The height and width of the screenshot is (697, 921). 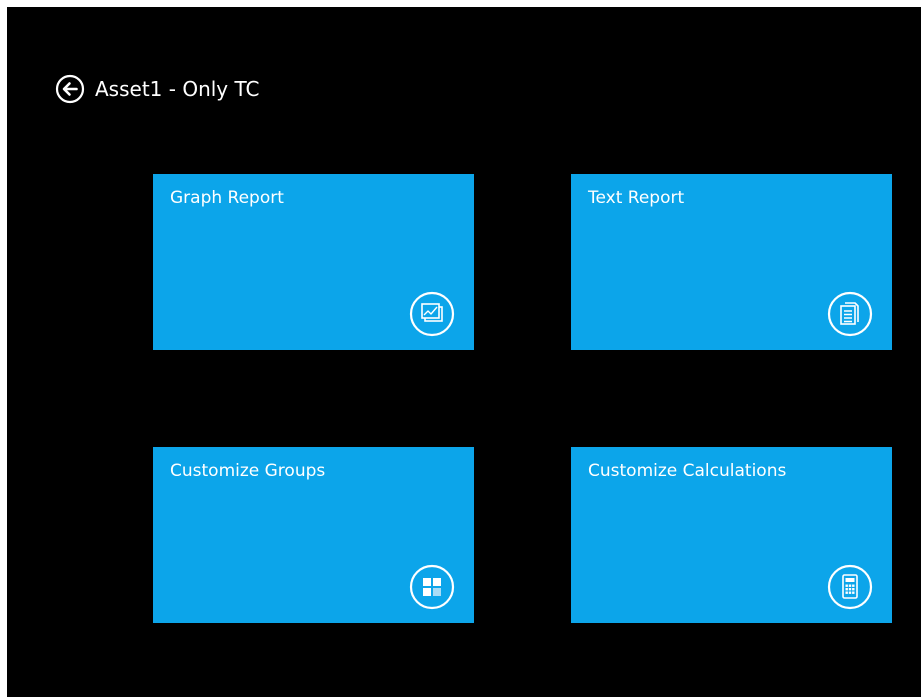 What do you see at coordinates (636, 198) in the screenshot?
I see `text-report-label: Text Report` at bounding box center [636, 198].